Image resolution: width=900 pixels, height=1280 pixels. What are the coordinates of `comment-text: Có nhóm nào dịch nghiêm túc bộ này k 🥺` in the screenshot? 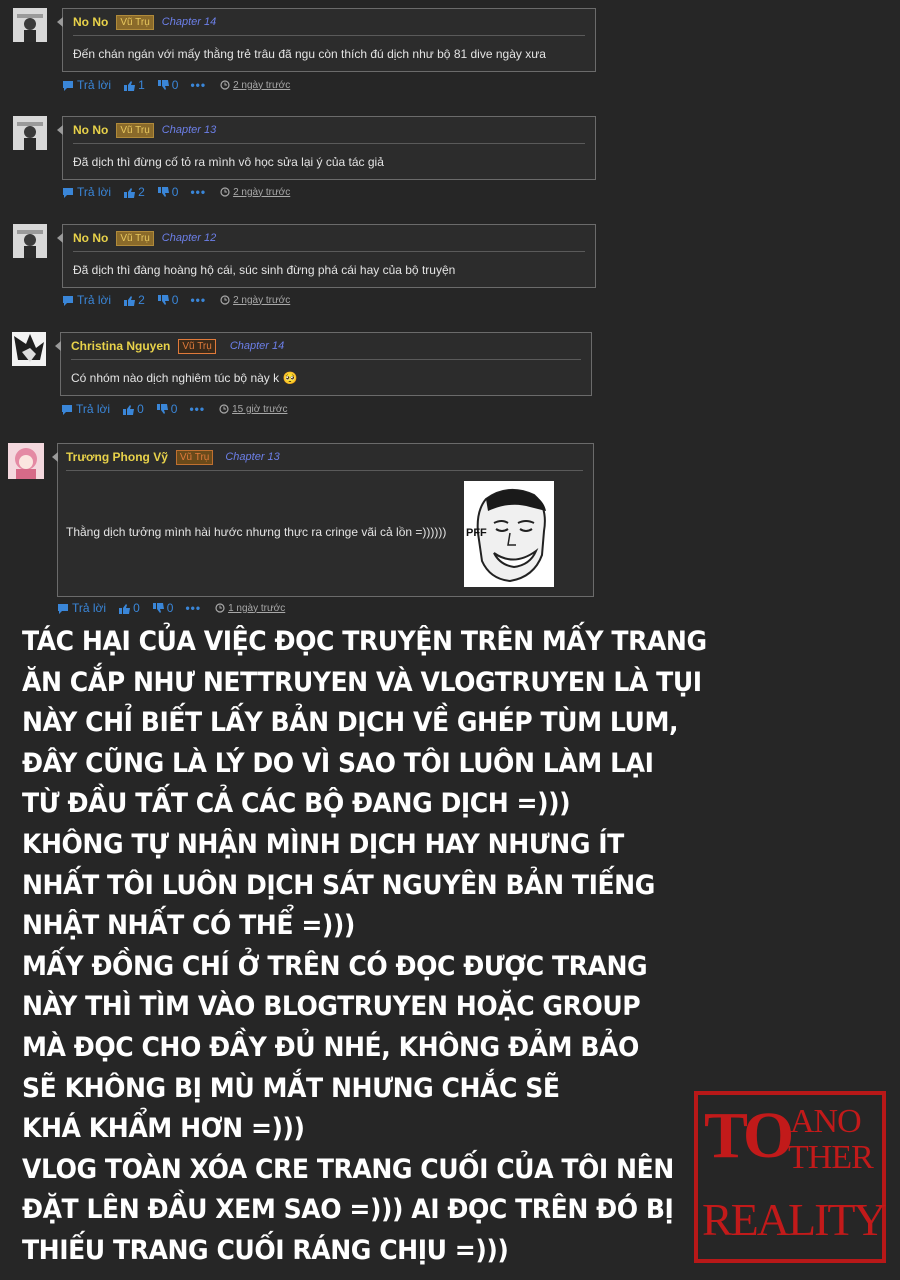 It's located at (184, 378).